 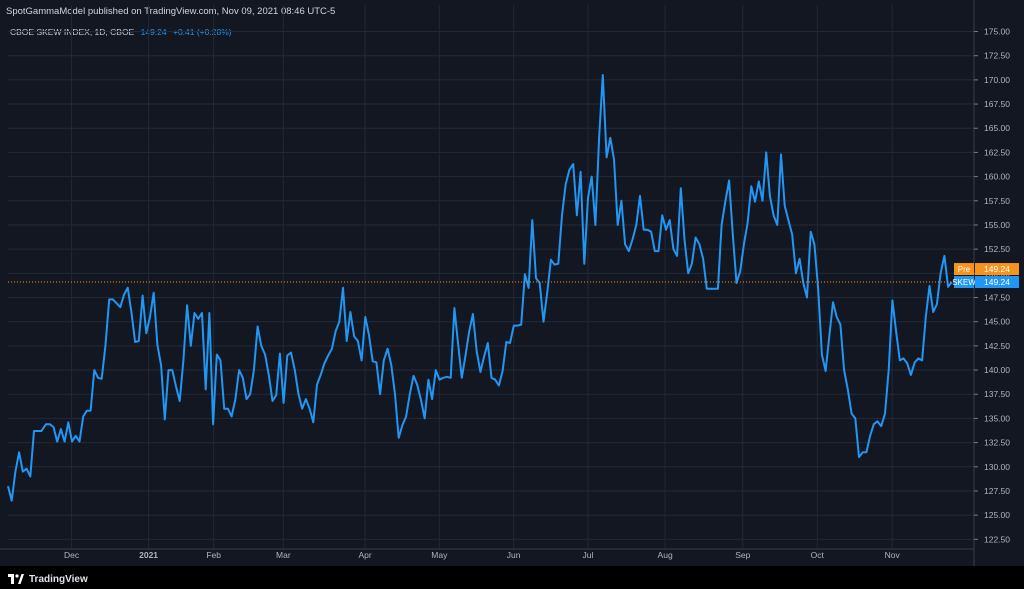 I want to click on pre-badge: Pre 149.24, so click(x=986, y=269).